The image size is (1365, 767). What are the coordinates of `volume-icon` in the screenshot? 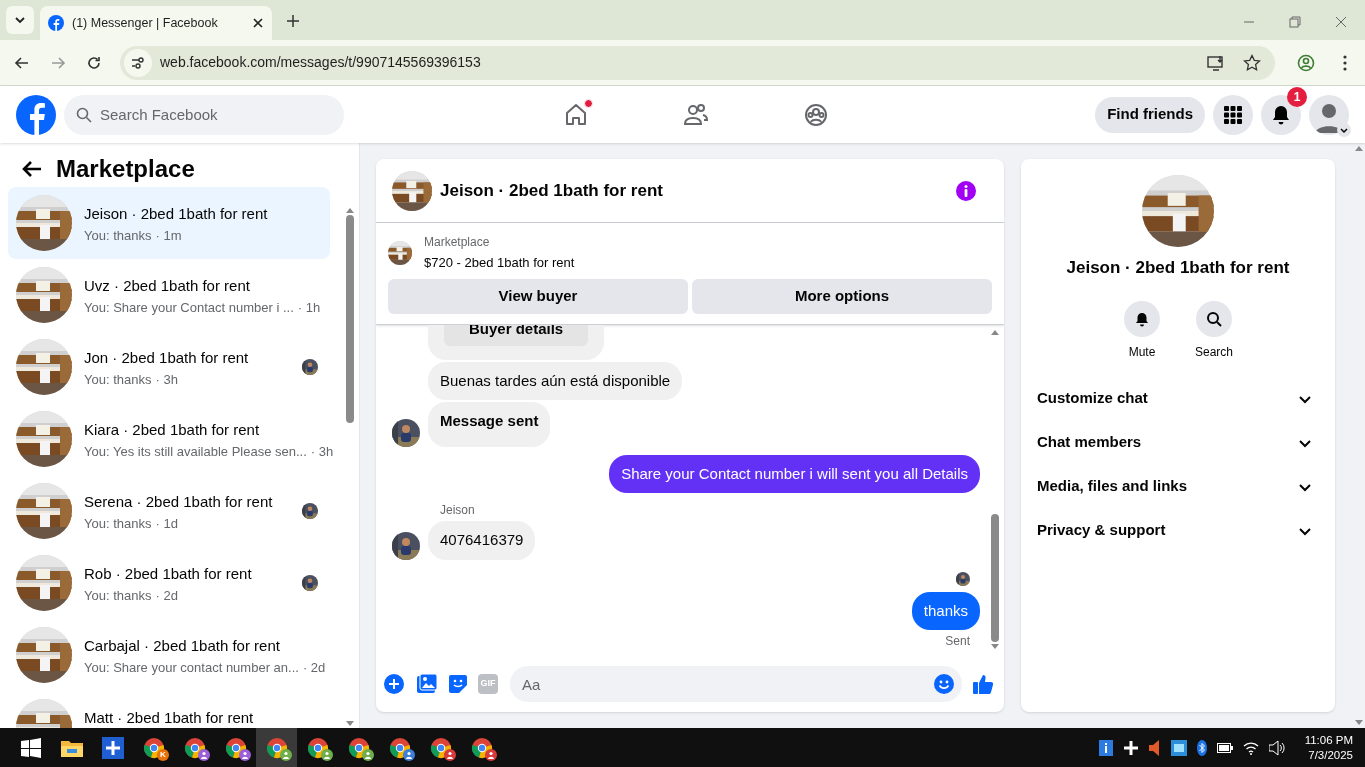 It's located at (1277, 747).